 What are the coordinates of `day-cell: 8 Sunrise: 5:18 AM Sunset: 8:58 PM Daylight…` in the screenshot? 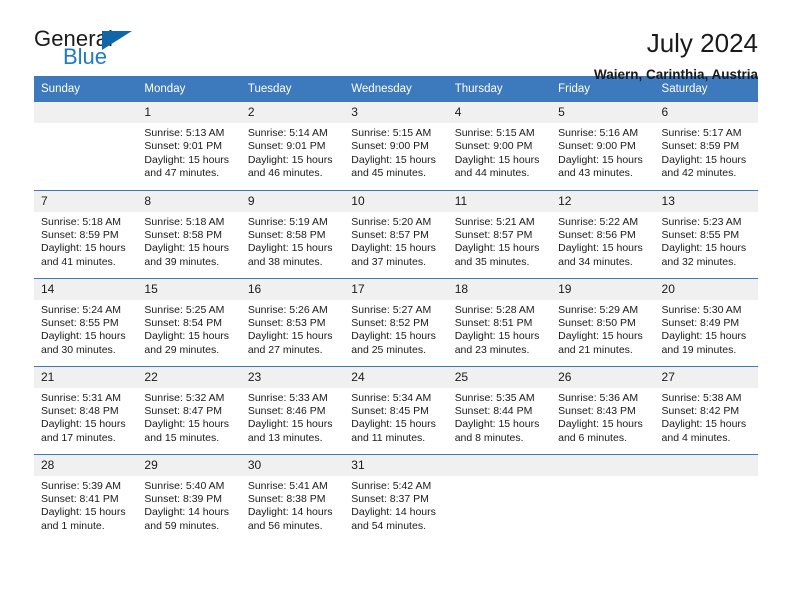 It's located at (189, 233).